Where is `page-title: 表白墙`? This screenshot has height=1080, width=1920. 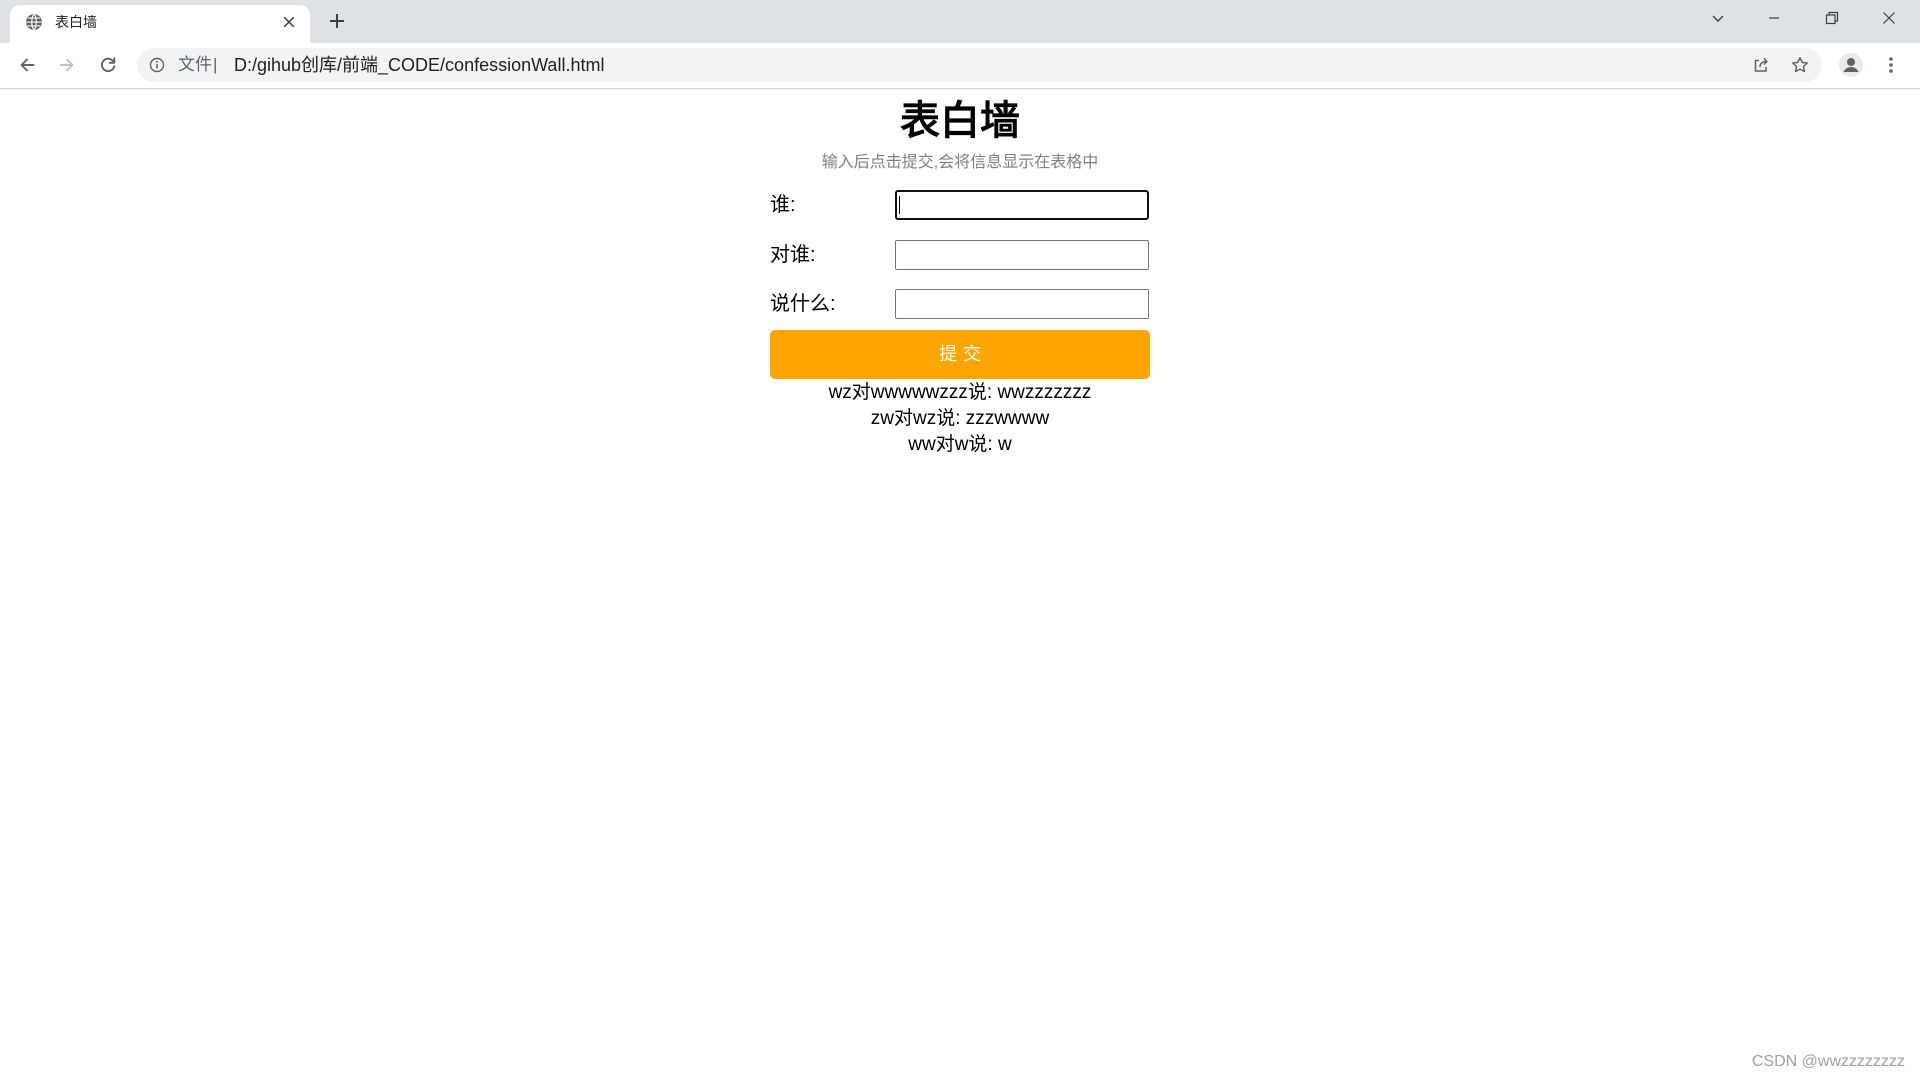 page-title: 表白墙 is located at coordinates (960, 121).